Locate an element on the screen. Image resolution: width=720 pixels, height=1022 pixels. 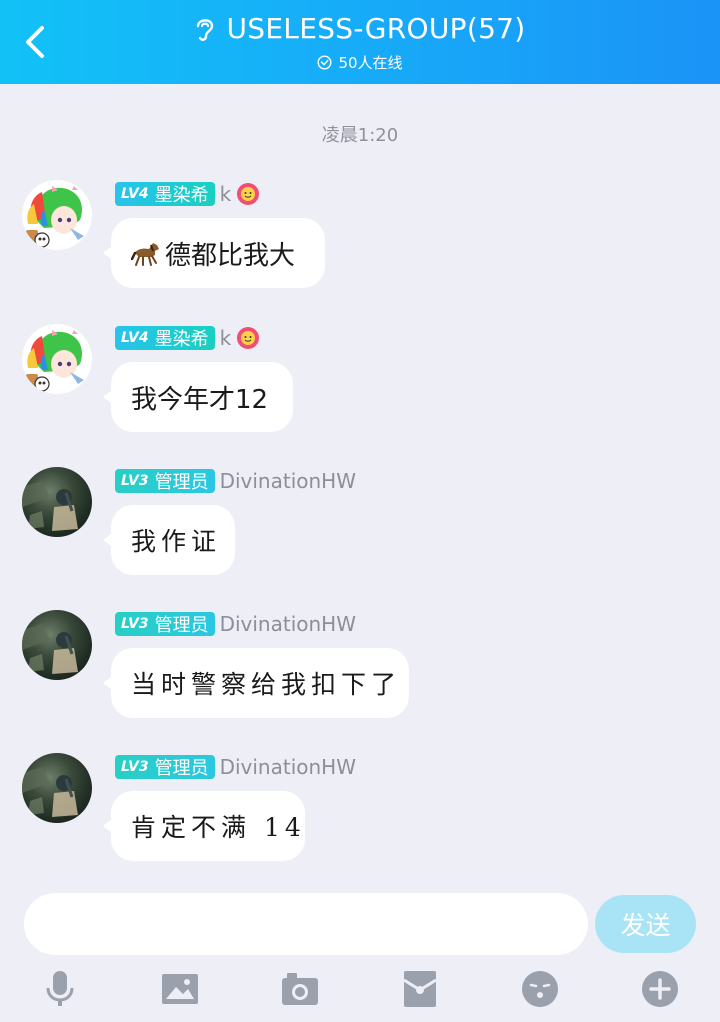
plus-icon is located at coordinates (660, 989).